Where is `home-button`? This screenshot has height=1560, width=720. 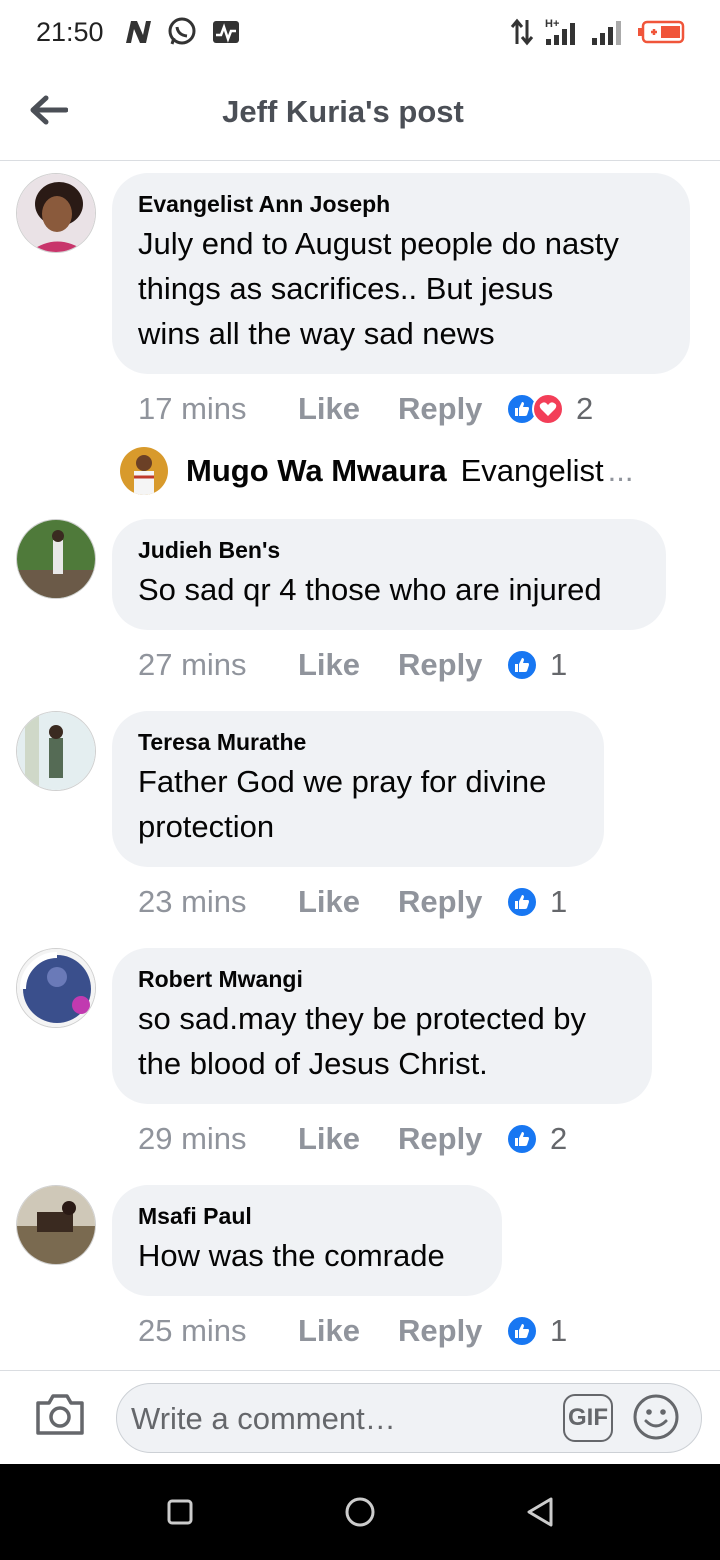
home-button is located at coordinates (360, 1512).